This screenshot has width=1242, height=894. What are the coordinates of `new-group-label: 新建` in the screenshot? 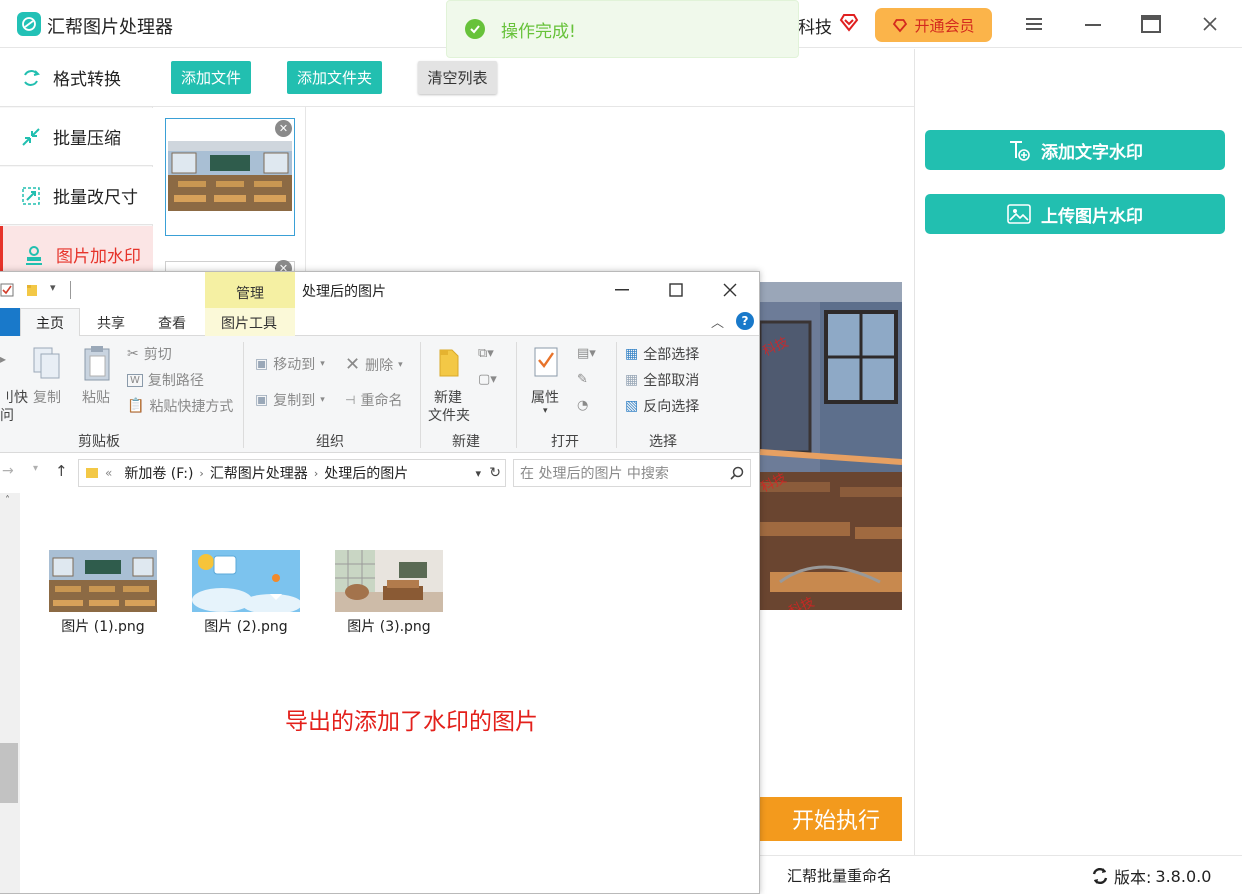 It's located at (466, 442).